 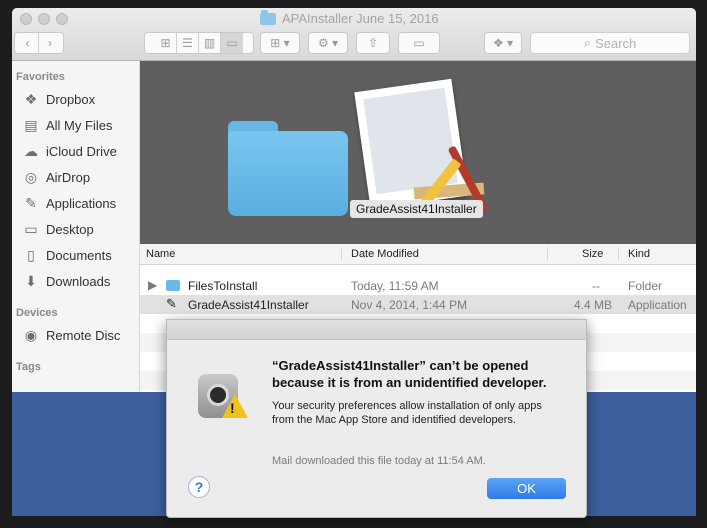 What do you see at coordinates (28, 43) in the screenshot?
I see `back-icon: ‹` at bounding box center [28, 43].